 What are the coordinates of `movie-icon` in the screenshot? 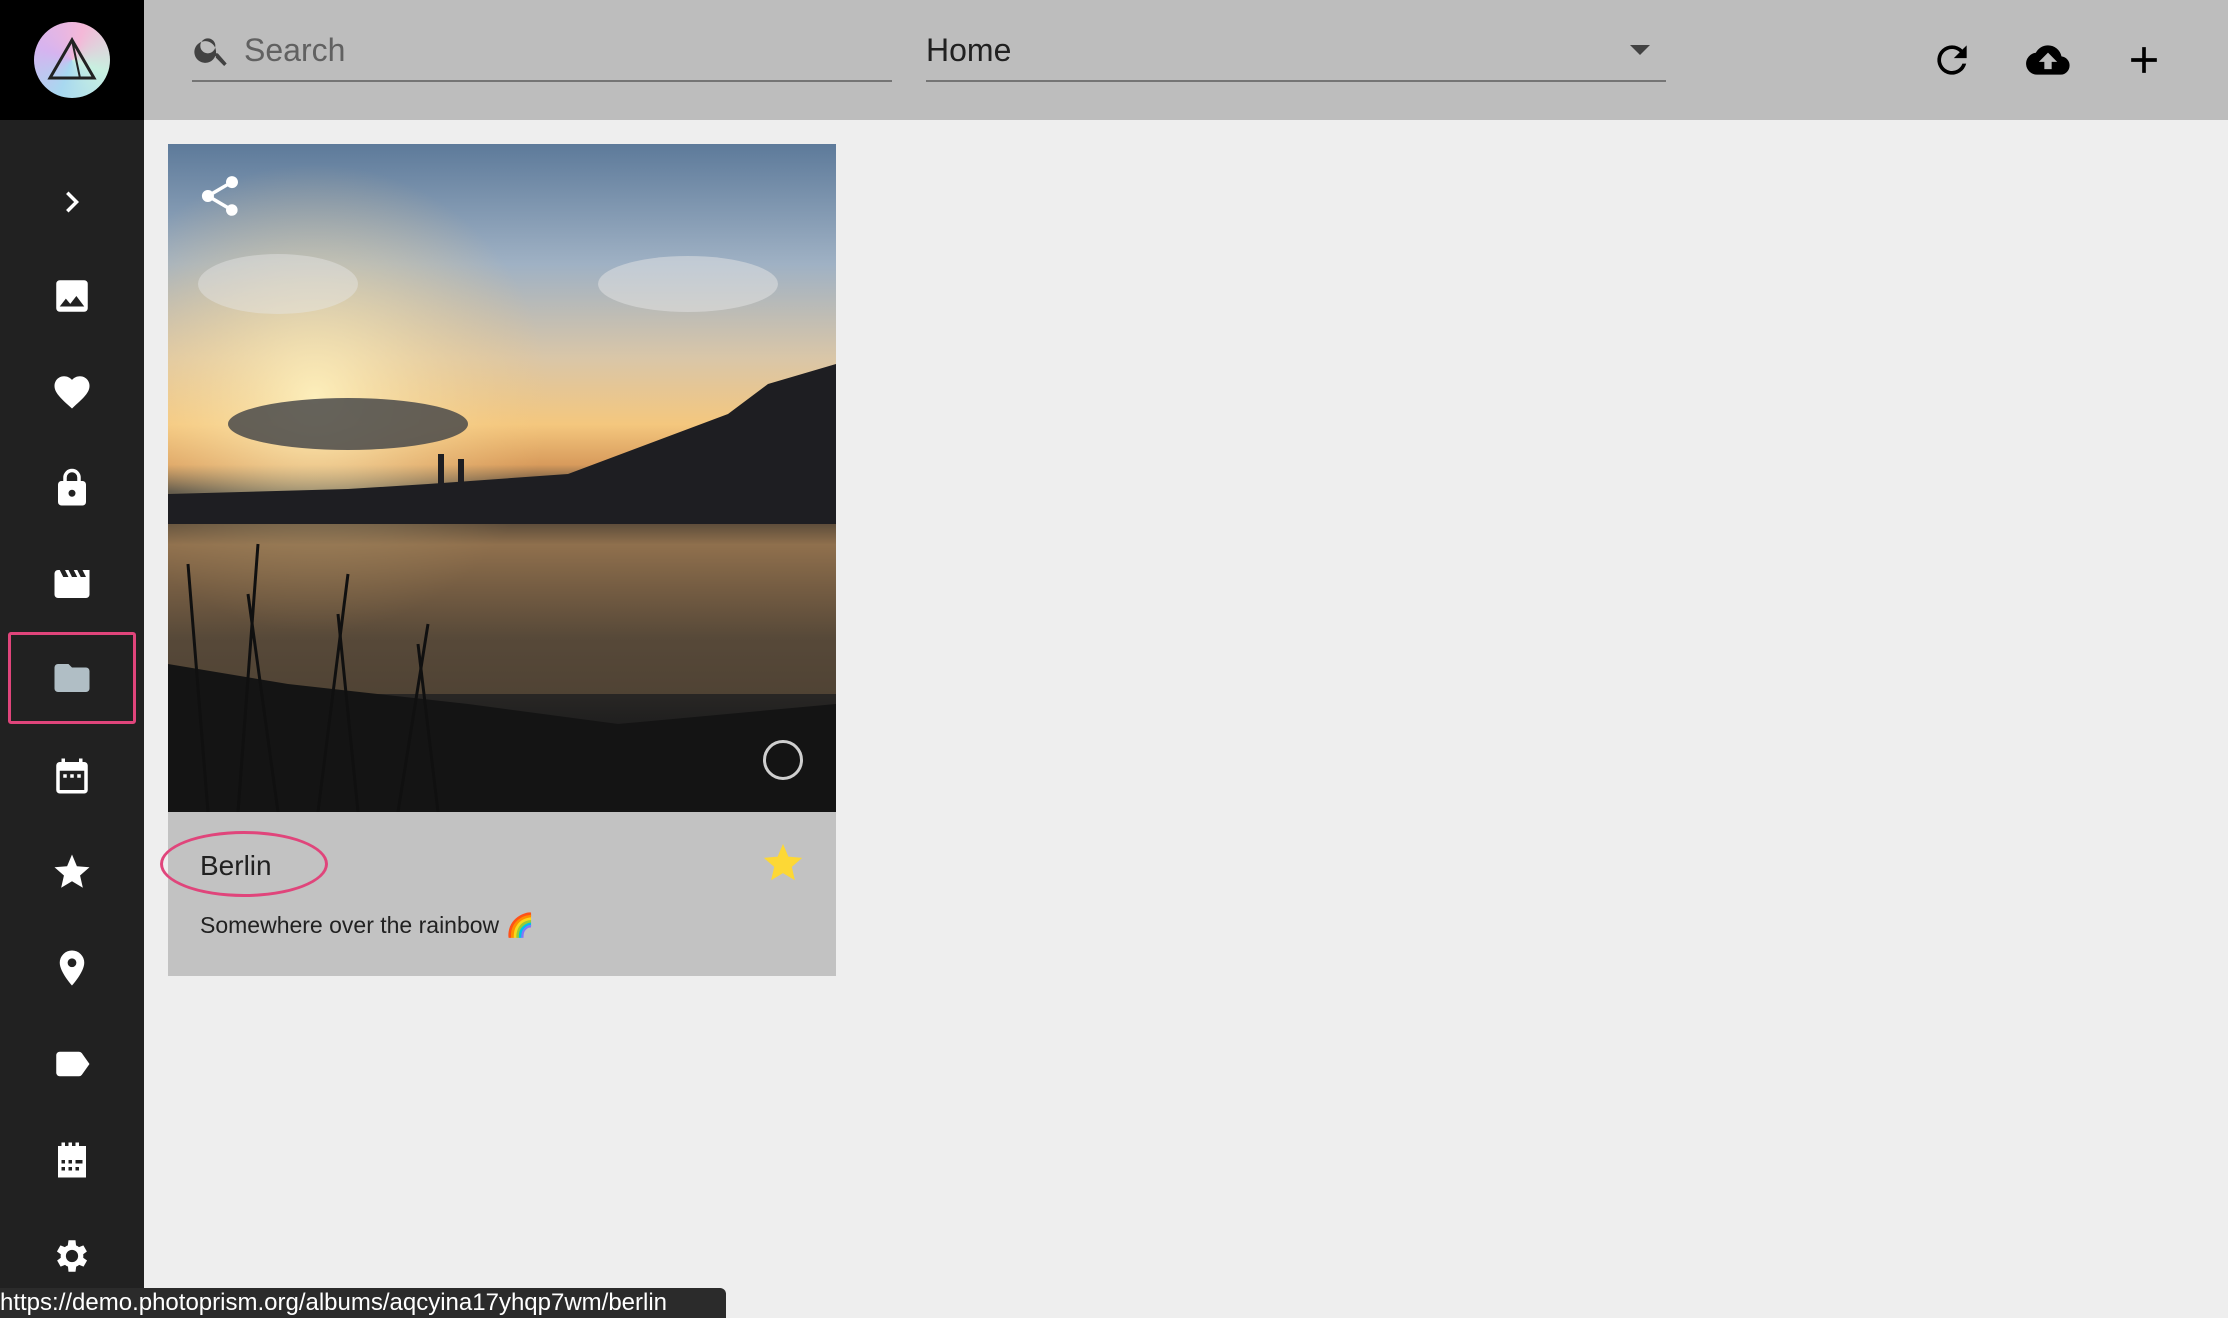 It's located at (72, 584).